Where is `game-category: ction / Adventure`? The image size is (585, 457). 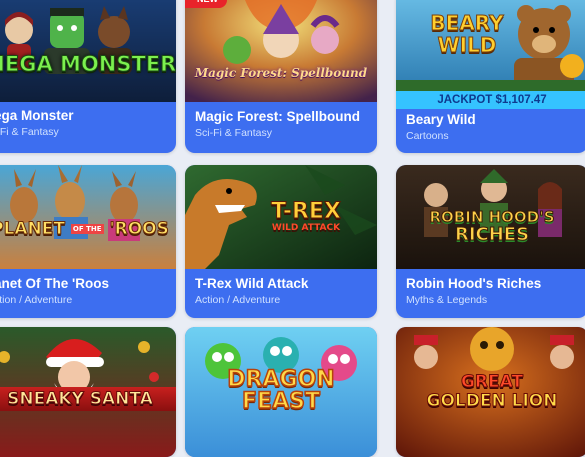 game-category: ction / Adventure is located at coordinates (36, 300).